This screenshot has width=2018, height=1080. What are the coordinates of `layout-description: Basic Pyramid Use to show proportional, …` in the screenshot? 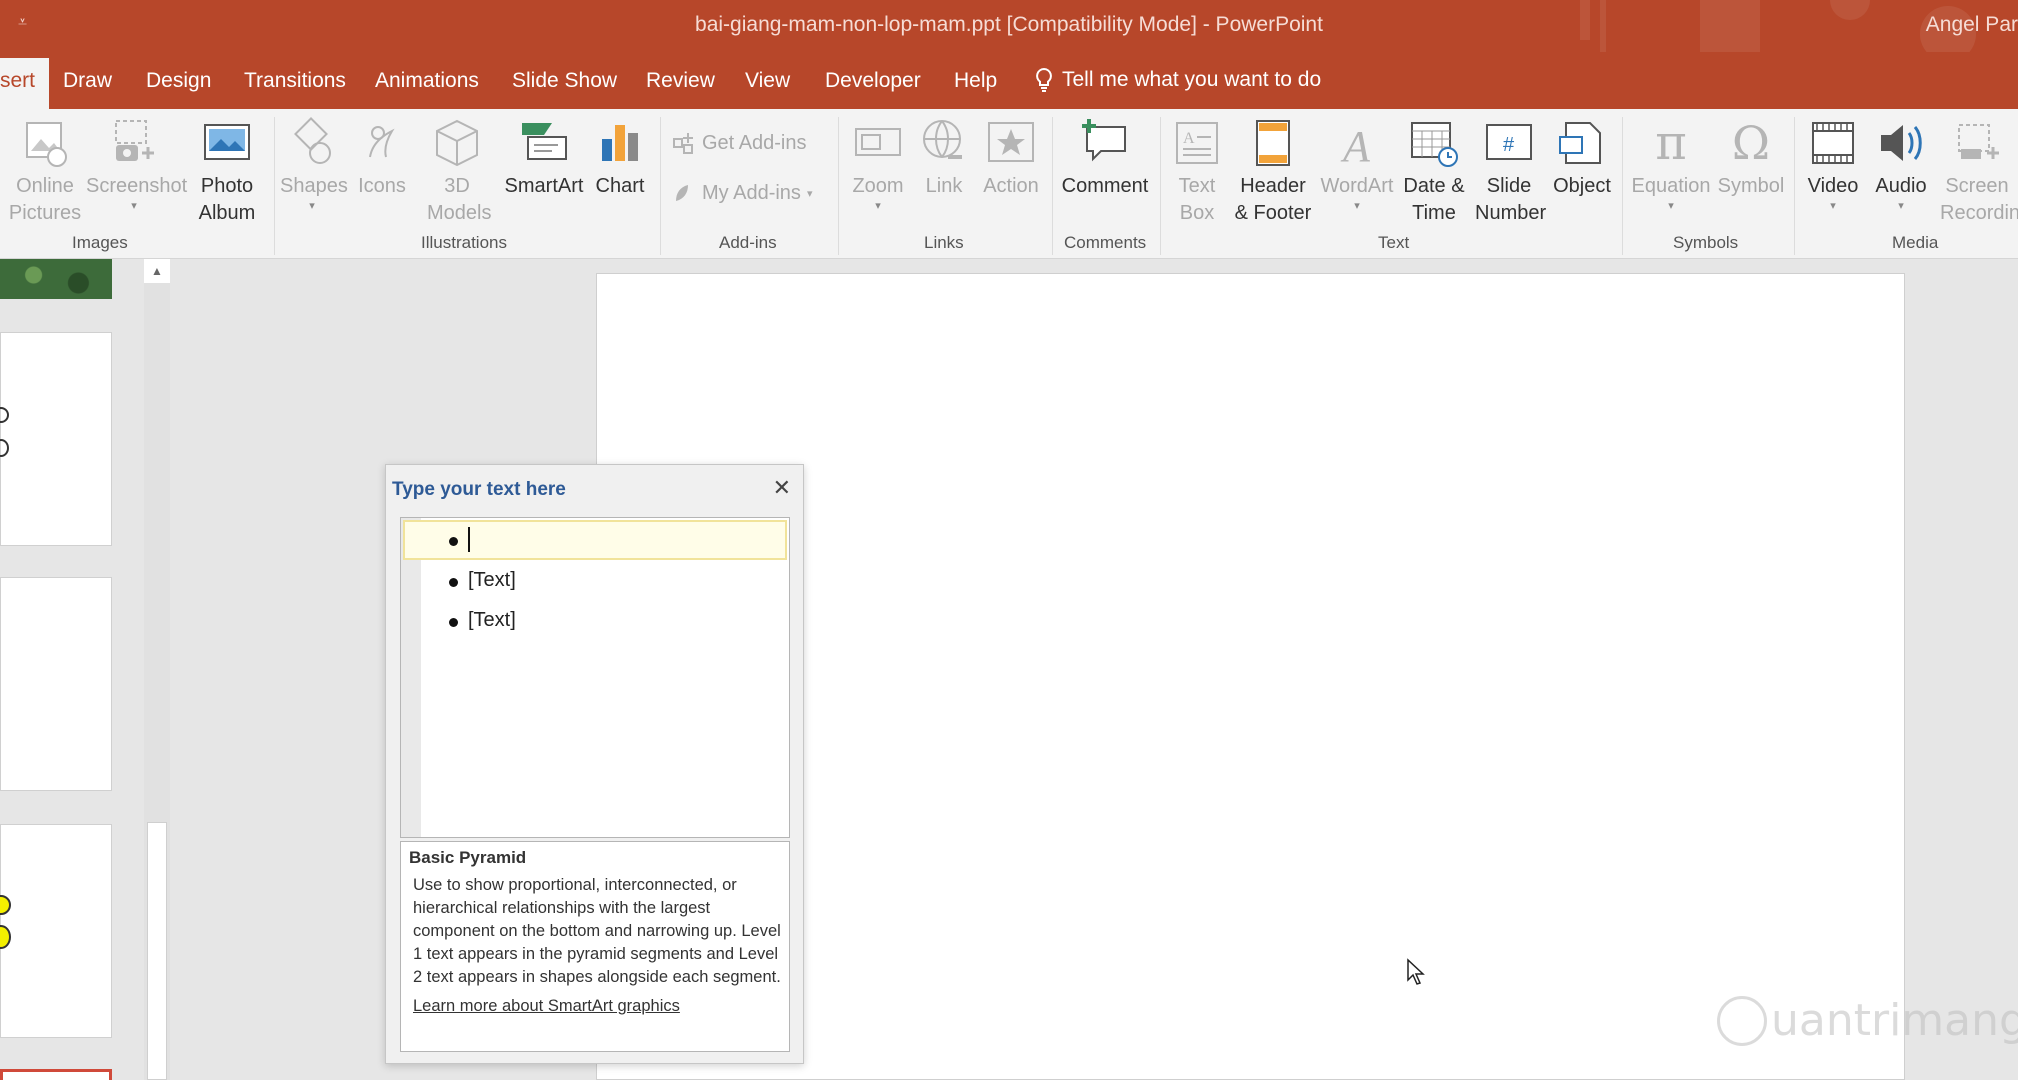 It's located at (595, 946).